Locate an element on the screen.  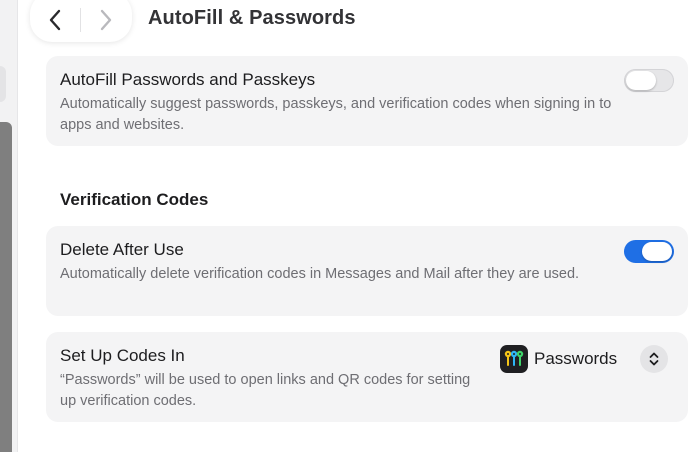
navigation-controls is located at coordinates (81, 21).